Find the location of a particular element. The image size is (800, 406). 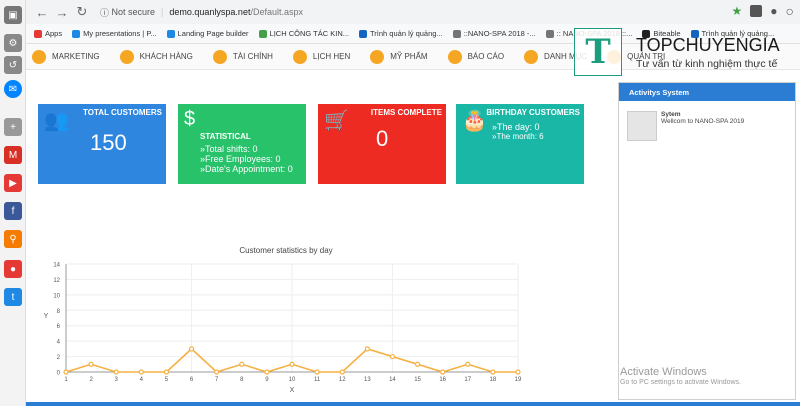

search-icon: ⚲ is located at coordinates (13, 239).